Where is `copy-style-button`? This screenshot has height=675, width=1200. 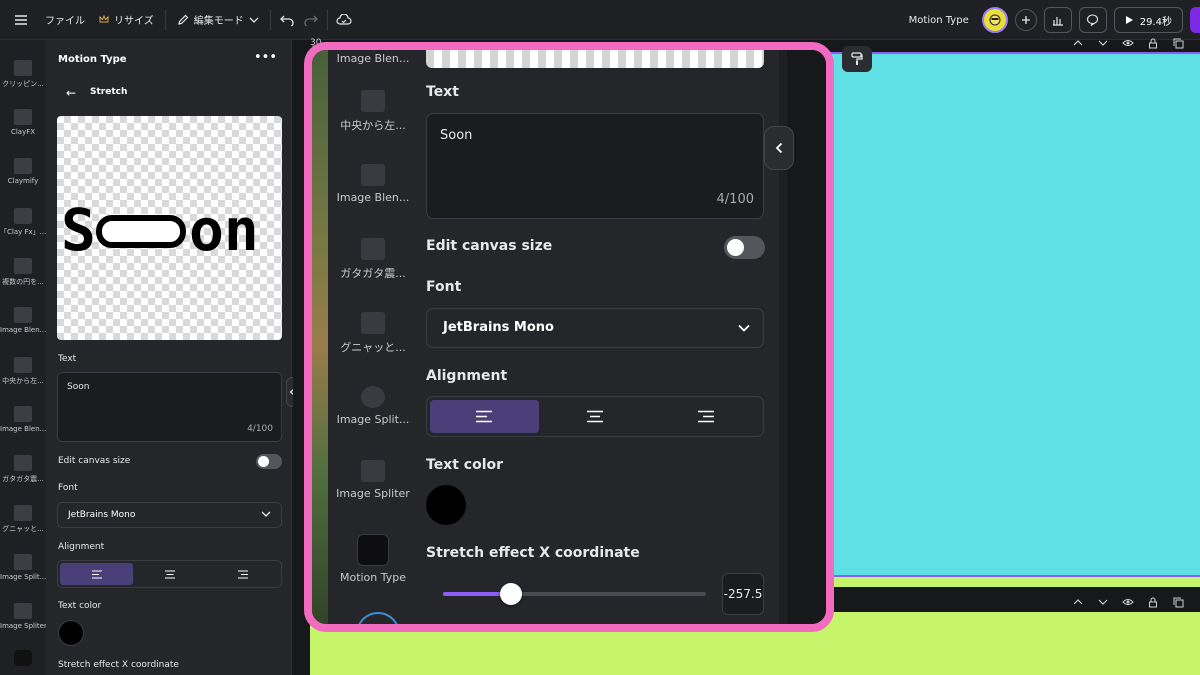
copy-style-button is located at coordinates (857, 59).